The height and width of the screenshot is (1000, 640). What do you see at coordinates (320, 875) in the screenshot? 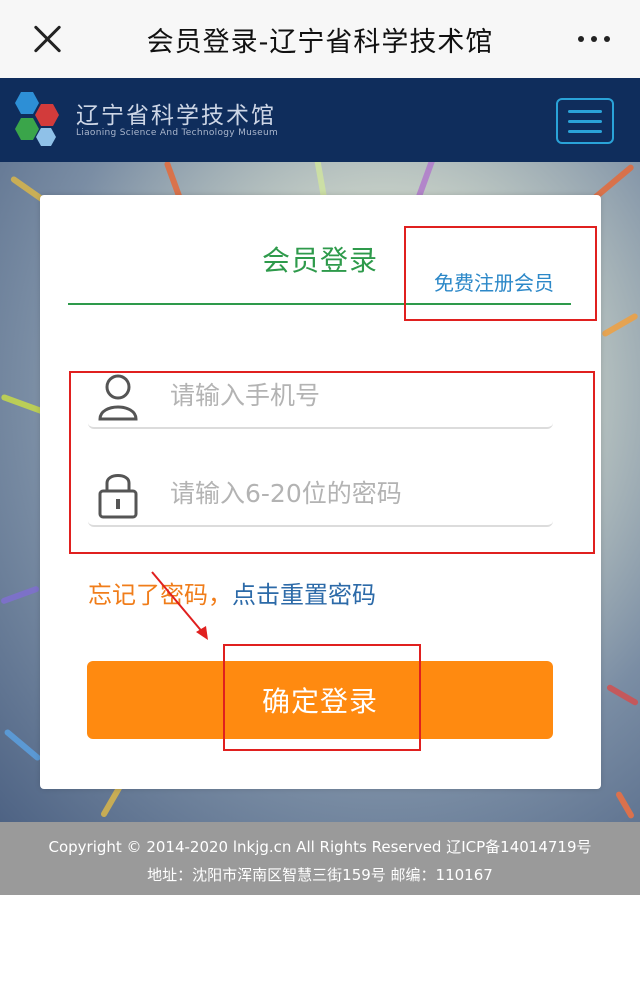
I see `footer-address: 地址：沈阳市浑南区智慧三街159号 邮编：110167` at bounding box center [320, 875].